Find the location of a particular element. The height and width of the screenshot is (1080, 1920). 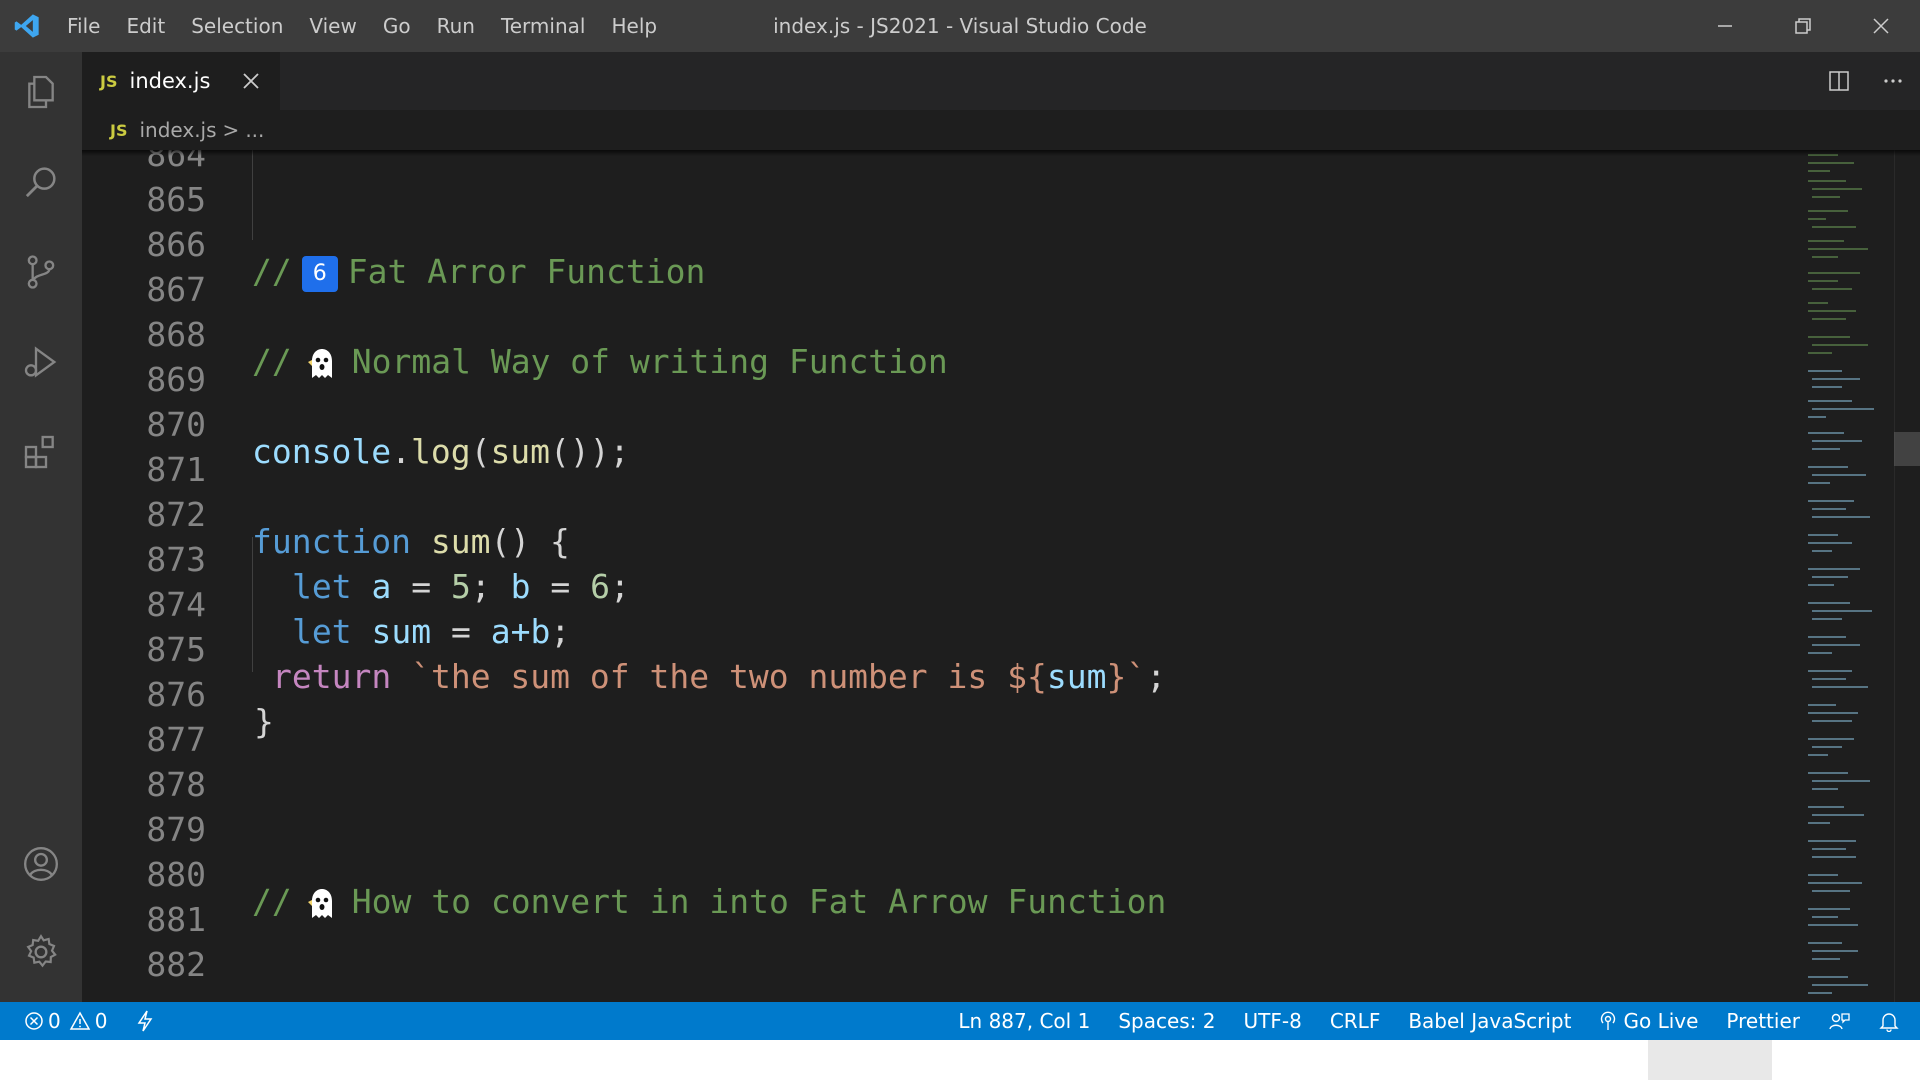

broadcast-icon is located at coordinates (1608, 1020).